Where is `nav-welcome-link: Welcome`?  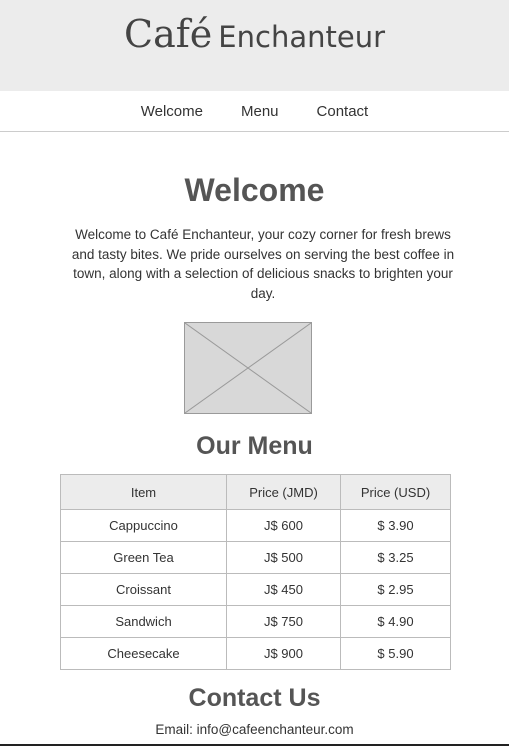
nav-welcome-link: Welcome is located at coordinates (172, 111).